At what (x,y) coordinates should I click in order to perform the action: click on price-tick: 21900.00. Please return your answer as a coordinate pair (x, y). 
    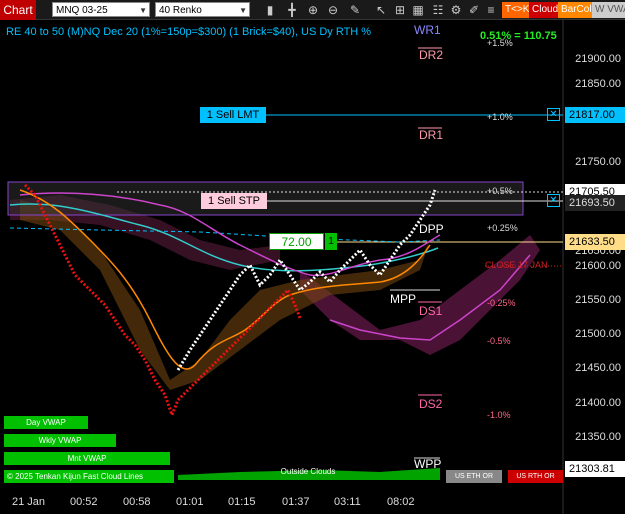
    Looking at the image, I should click on (598, 59).